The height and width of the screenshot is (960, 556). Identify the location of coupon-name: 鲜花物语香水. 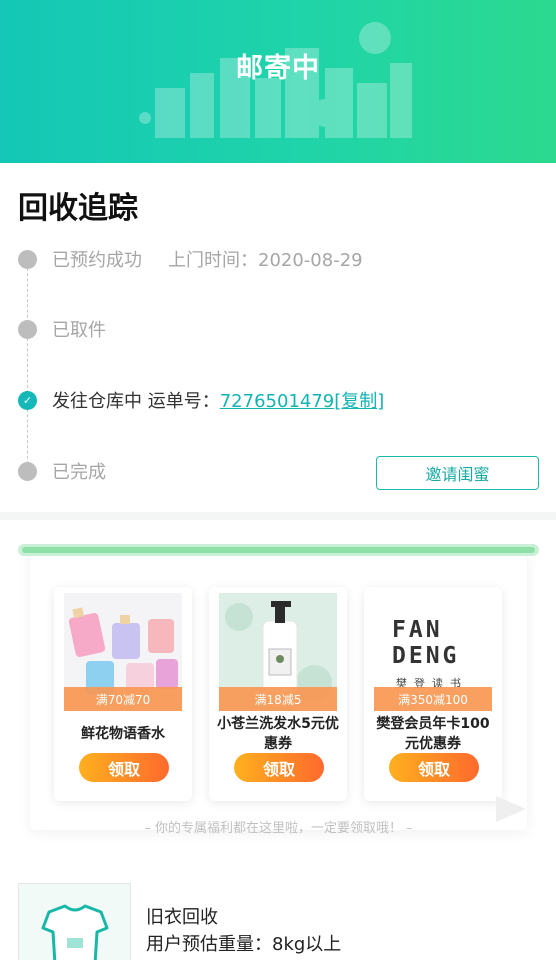
(123, 734).